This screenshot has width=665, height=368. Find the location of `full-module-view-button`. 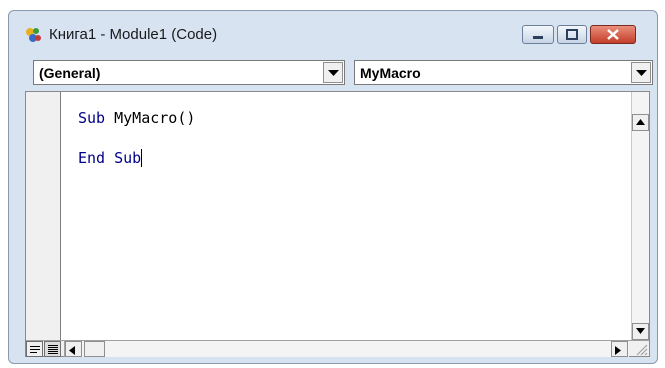

full-module-view-button is located at coordinates (52, 349).